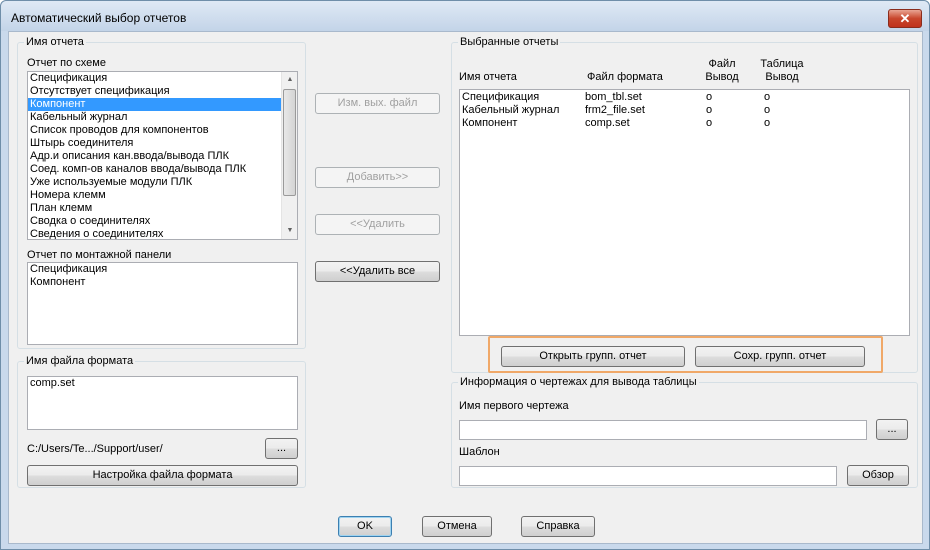 The width and height of the screenshot is (930, 550). What do you see at coordinates (782, 64) in the screenshot?
I see `col-header-table-top: Таблица` at bounding box center [782, 64].